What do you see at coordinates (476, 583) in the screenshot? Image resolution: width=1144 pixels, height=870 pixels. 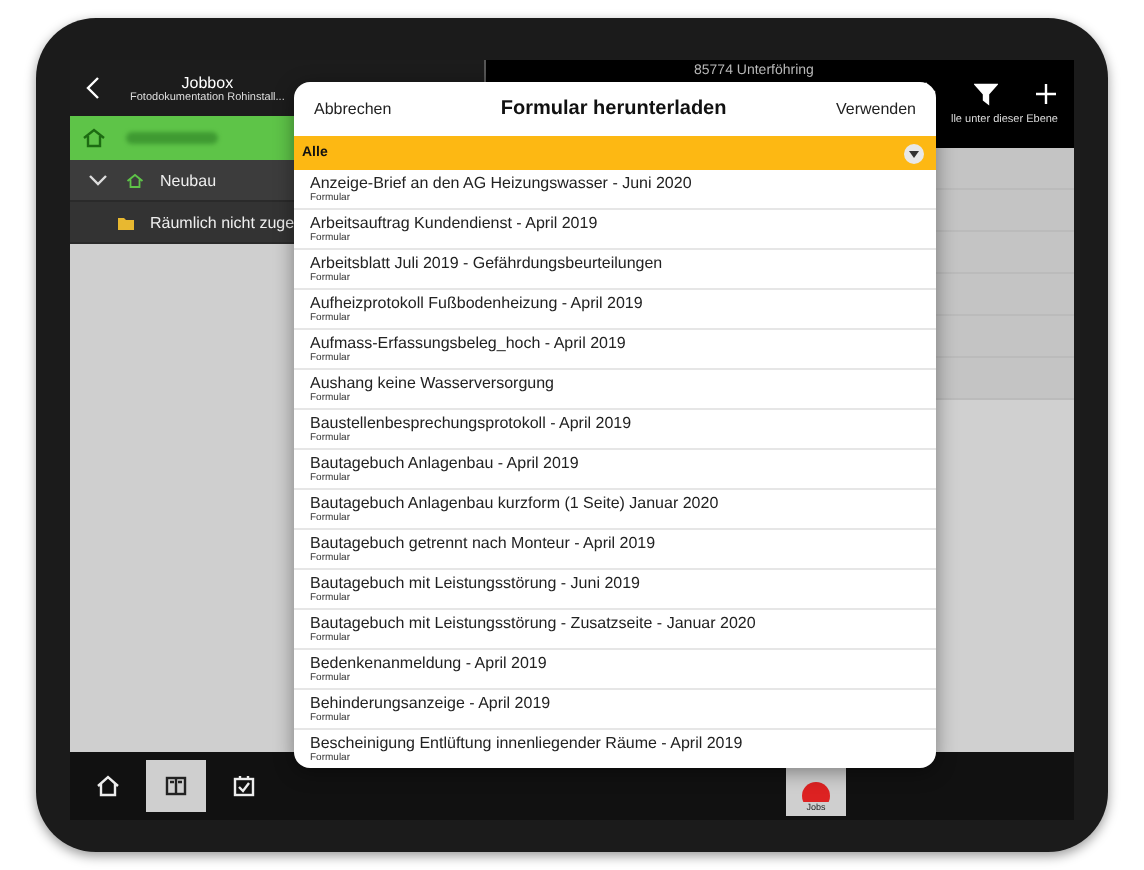 I see `form-title: Bautagebuch mit Leistungsstörung - Juni 2019` at bounding box center [476, 583].